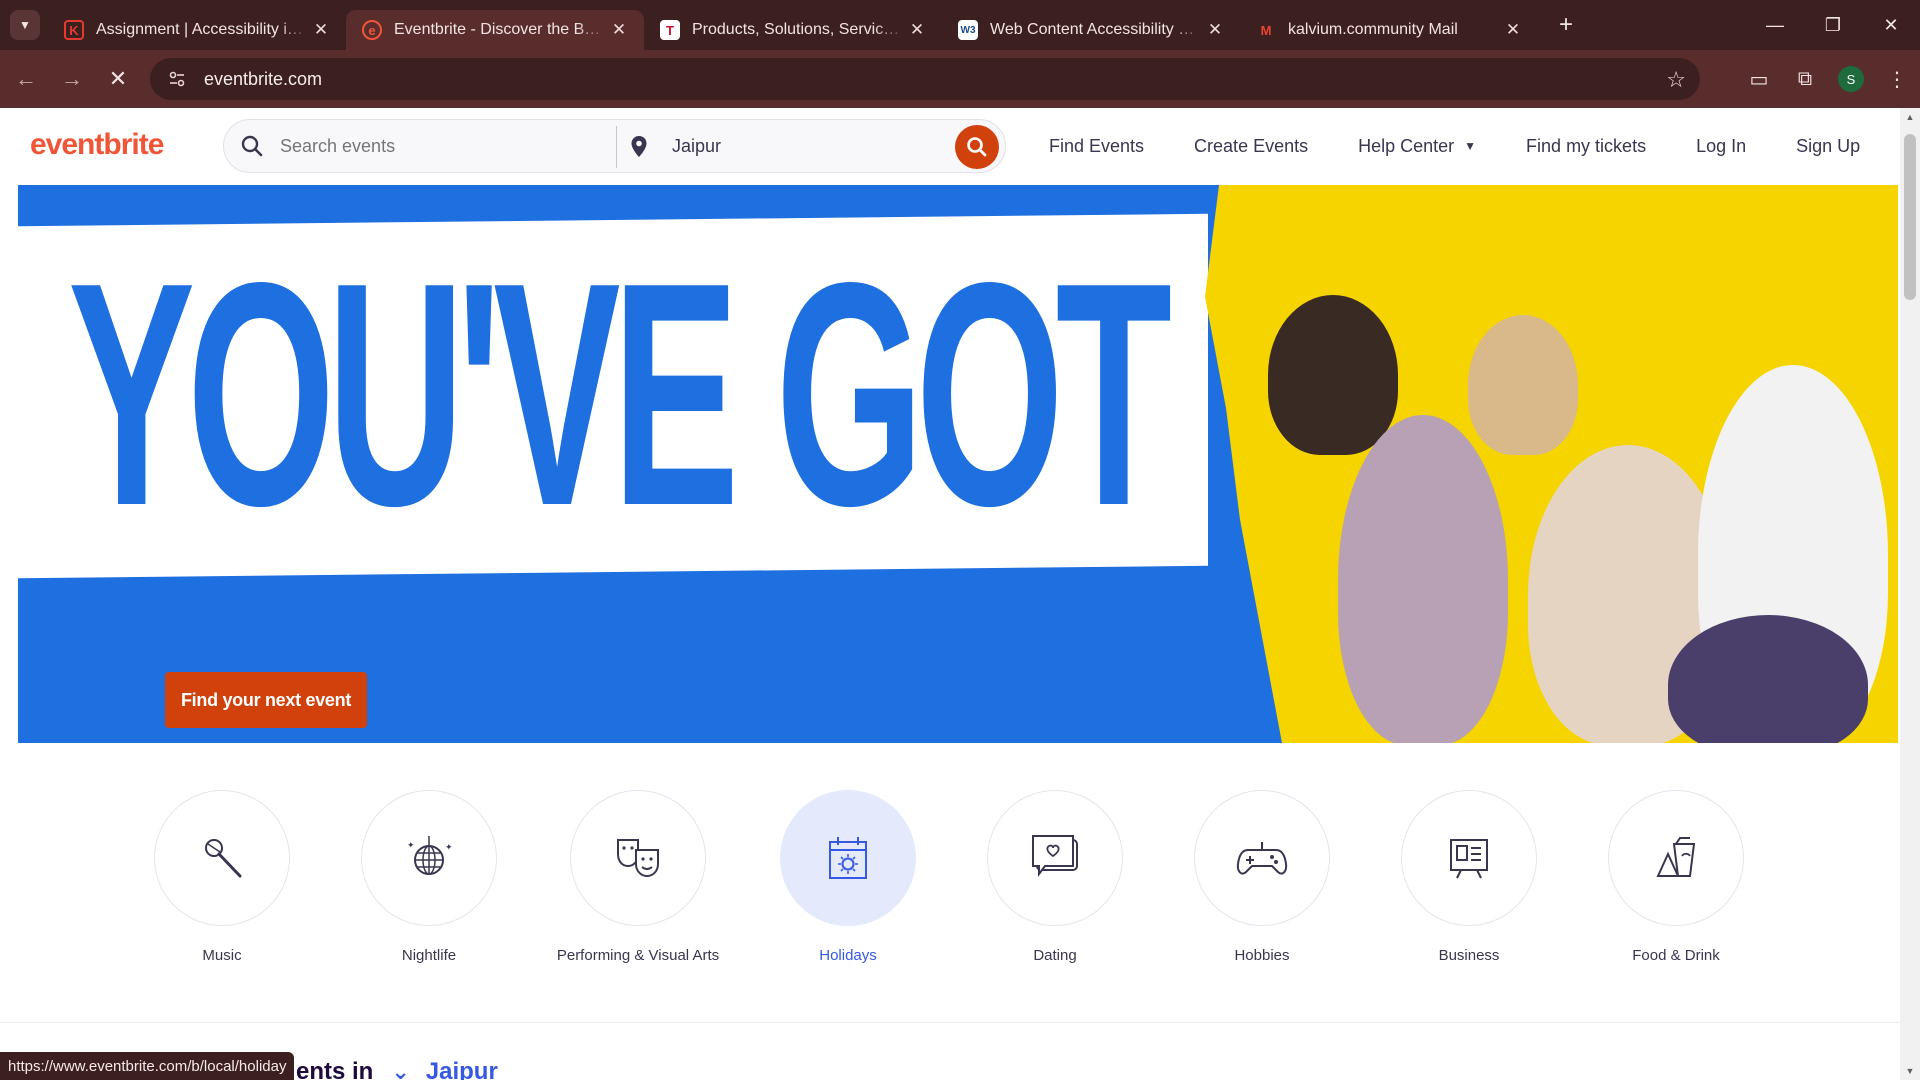 Image resolution: width=1920 pixels, height=1080 pixels. What do you see at coordinates (222, 955) in the screenshot?
I see `category-label: Music` at bounding box center [222, 955].